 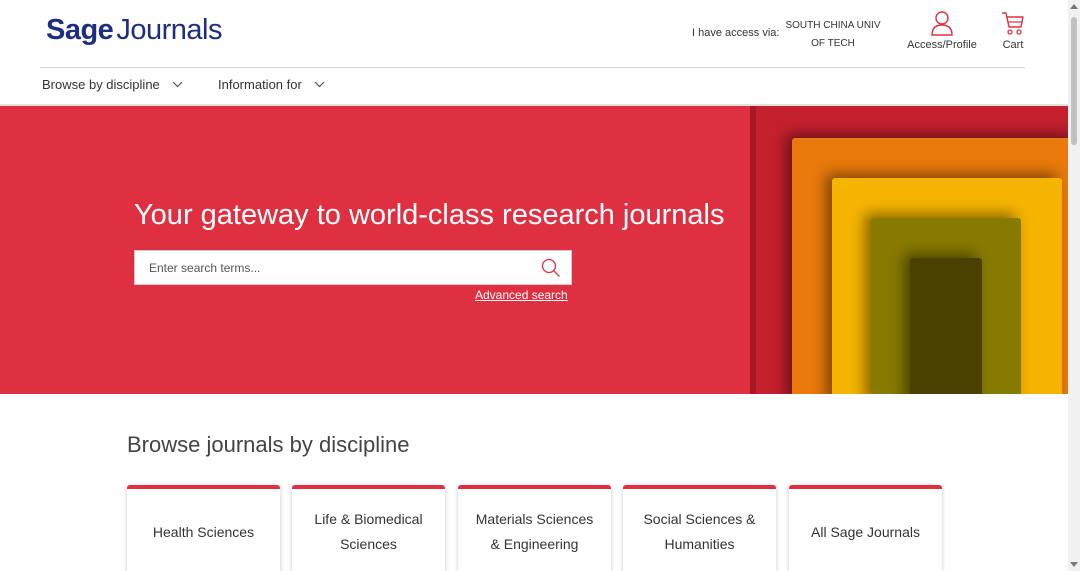 I want to click on search-box, so click(x=353, y=267).